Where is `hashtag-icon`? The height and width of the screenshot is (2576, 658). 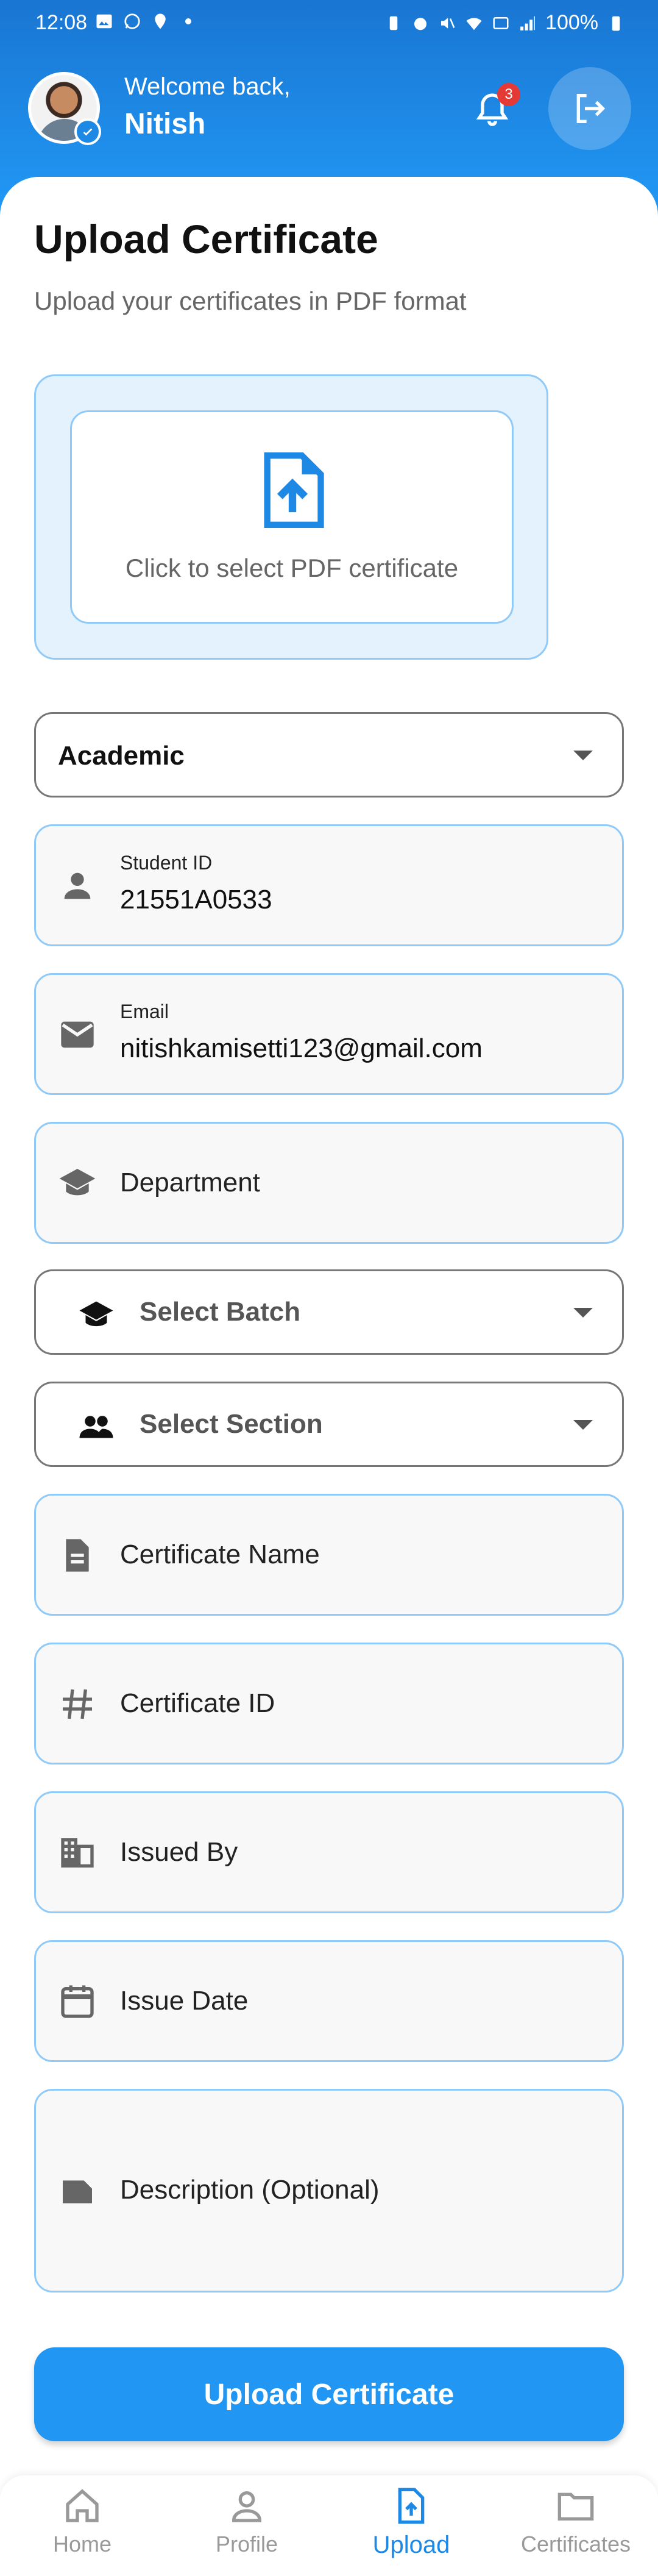 hashtag-icon is located at coordinates (77, 1704).